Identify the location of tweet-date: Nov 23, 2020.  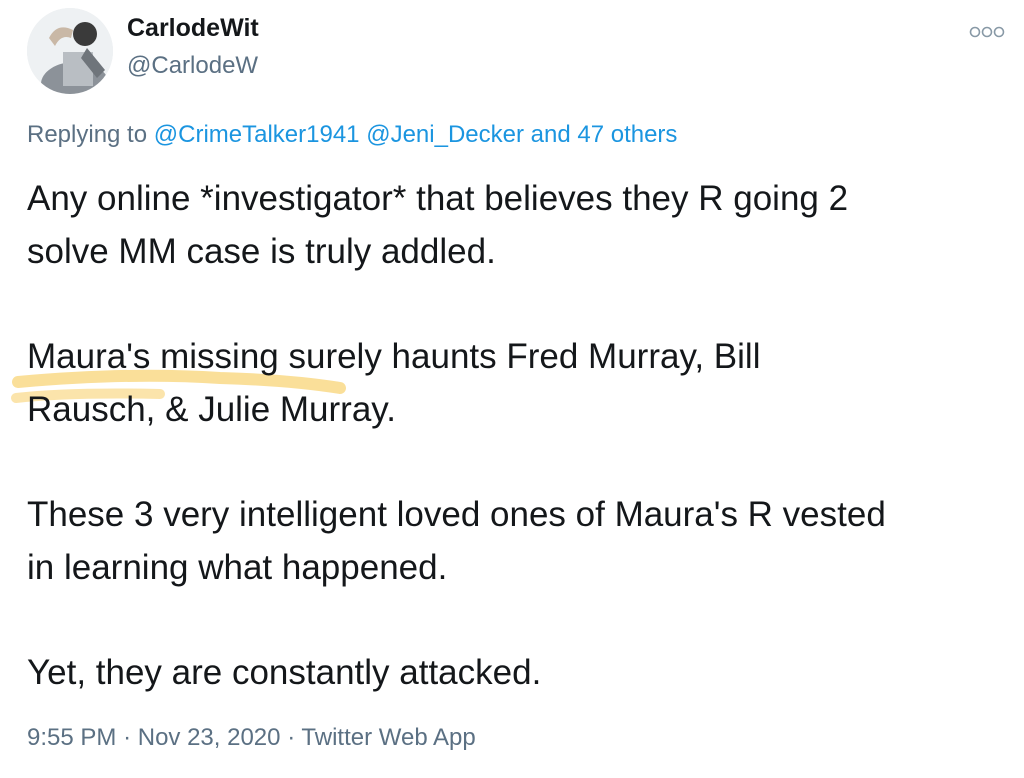
(209, 737).